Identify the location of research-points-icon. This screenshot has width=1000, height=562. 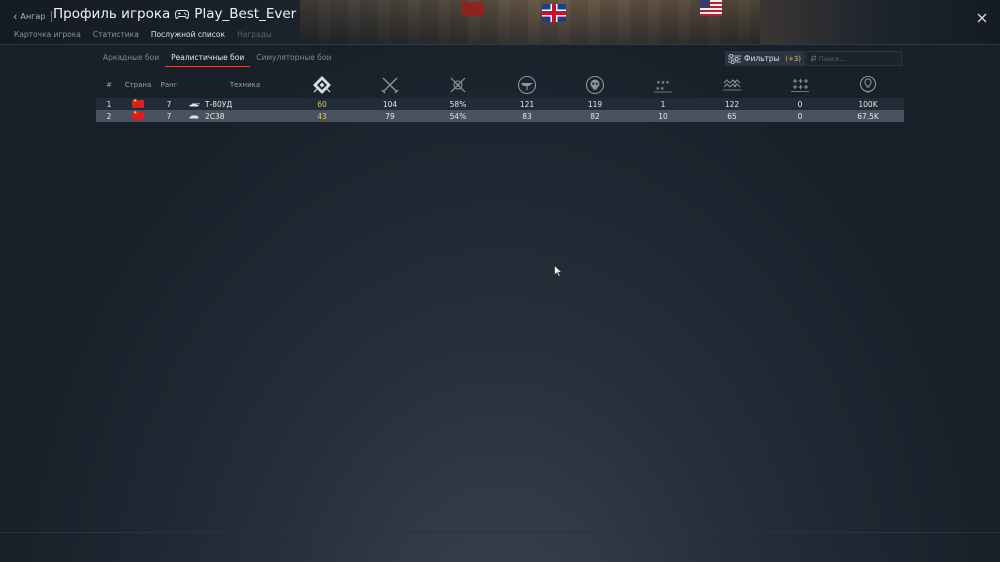
(868, 84).